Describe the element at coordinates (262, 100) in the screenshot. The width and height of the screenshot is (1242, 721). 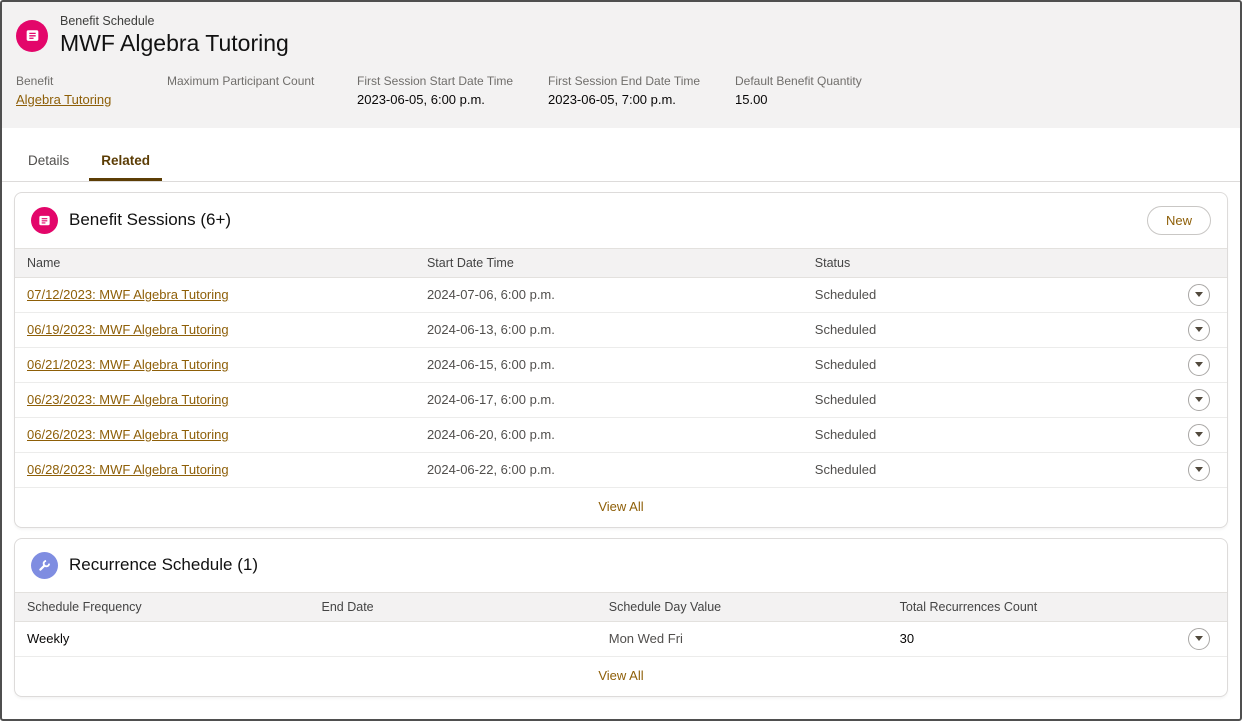
I see `field-value-max-participant-count` at that location.